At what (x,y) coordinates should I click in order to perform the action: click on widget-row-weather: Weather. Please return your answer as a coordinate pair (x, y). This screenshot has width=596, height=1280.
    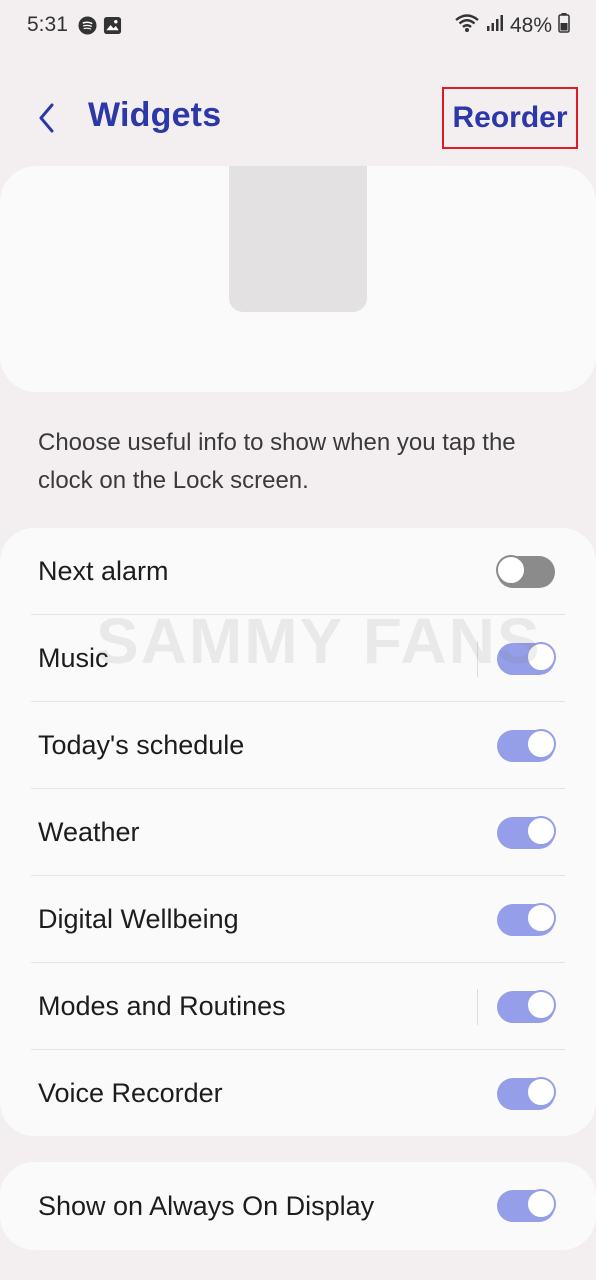
    Looking at the image, I should click on (298, 832).